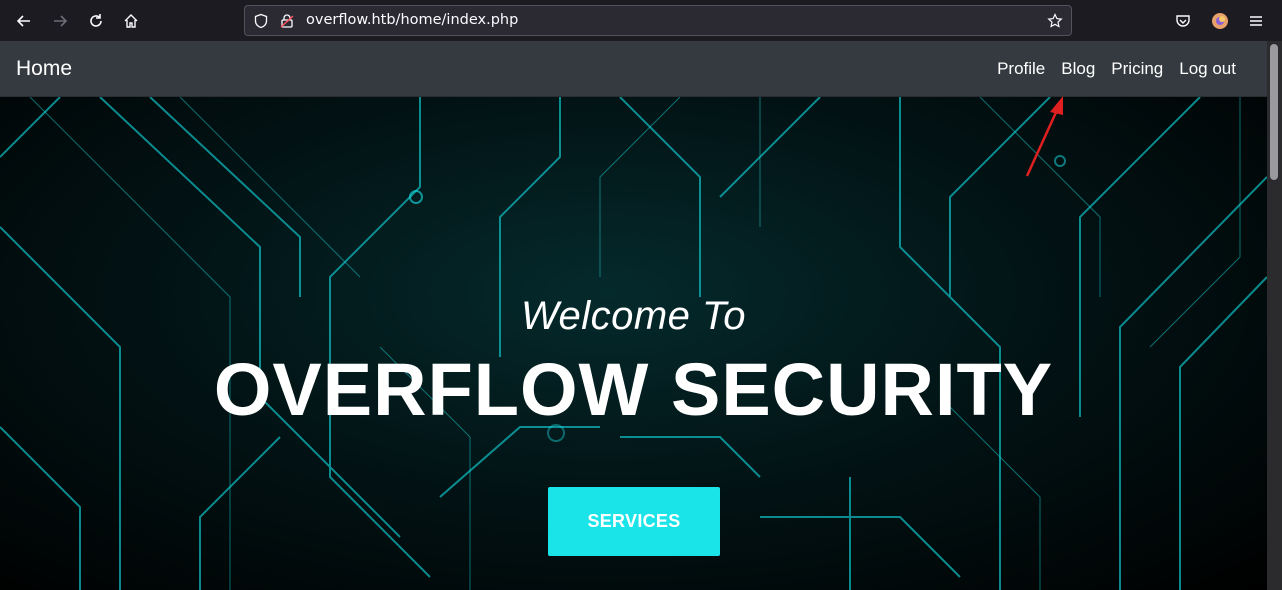 The height and width of the screenshot is (590, 1282). What do you see at coordinates (1220, 21) in the screenshot?
I see `firefox-account-icon` at bounding box center [1220, 21].